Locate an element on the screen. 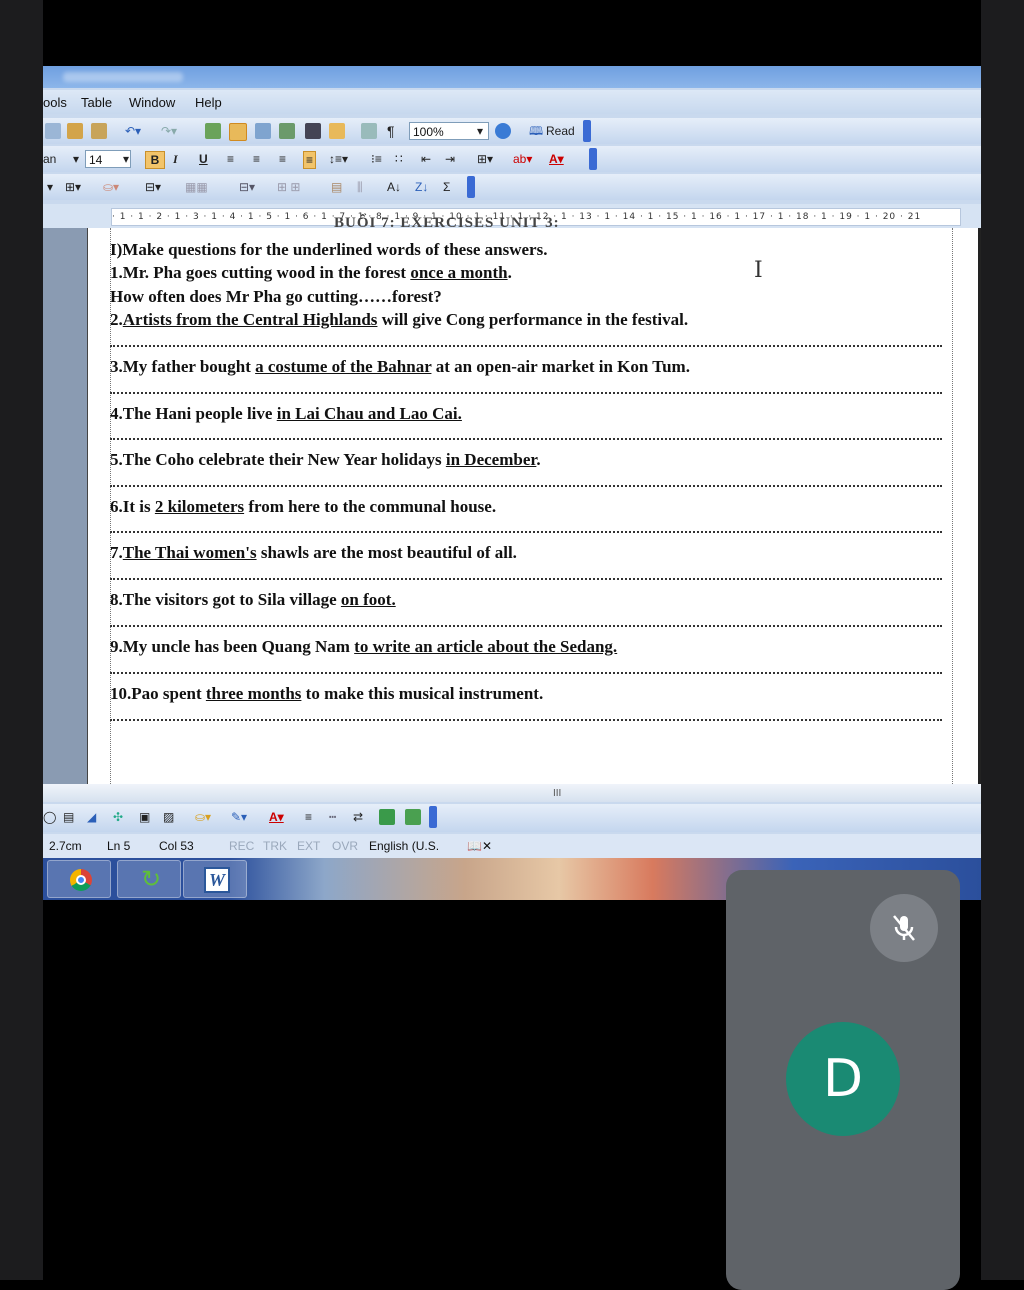  insert-excel-icon is located at coordinates (287, 131).